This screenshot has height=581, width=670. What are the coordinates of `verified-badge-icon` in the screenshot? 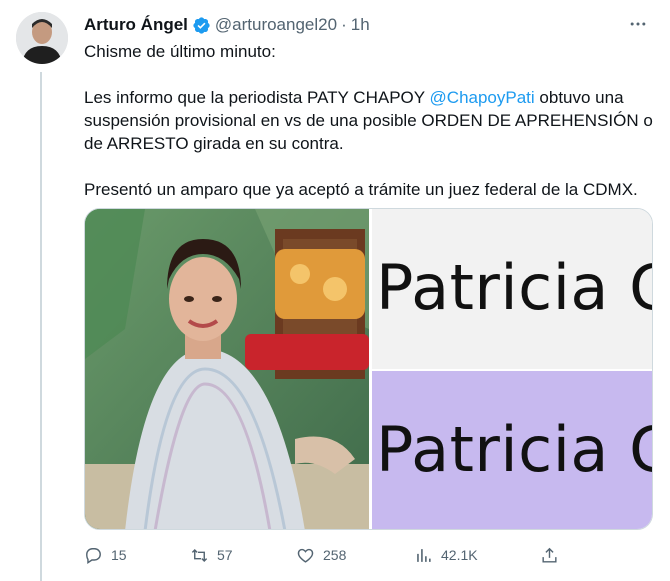 It's located at (201, 25).